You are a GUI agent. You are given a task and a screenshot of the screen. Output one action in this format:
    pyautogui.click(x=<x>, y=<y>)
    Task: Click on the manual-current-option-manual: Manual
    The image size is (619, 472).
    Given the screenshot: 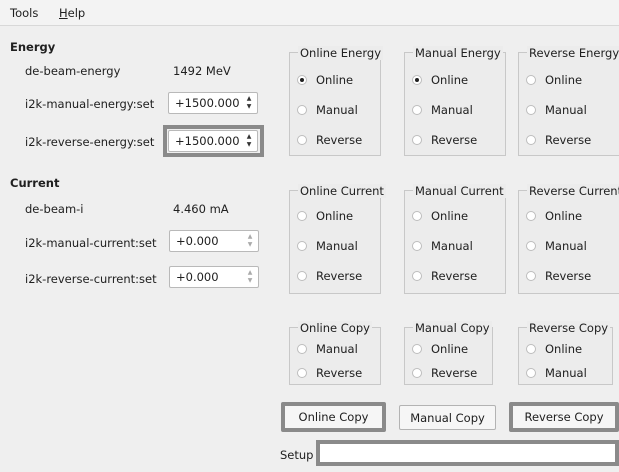 What is the action you would take?
    pyautogui.click(x=442, y=246)
    